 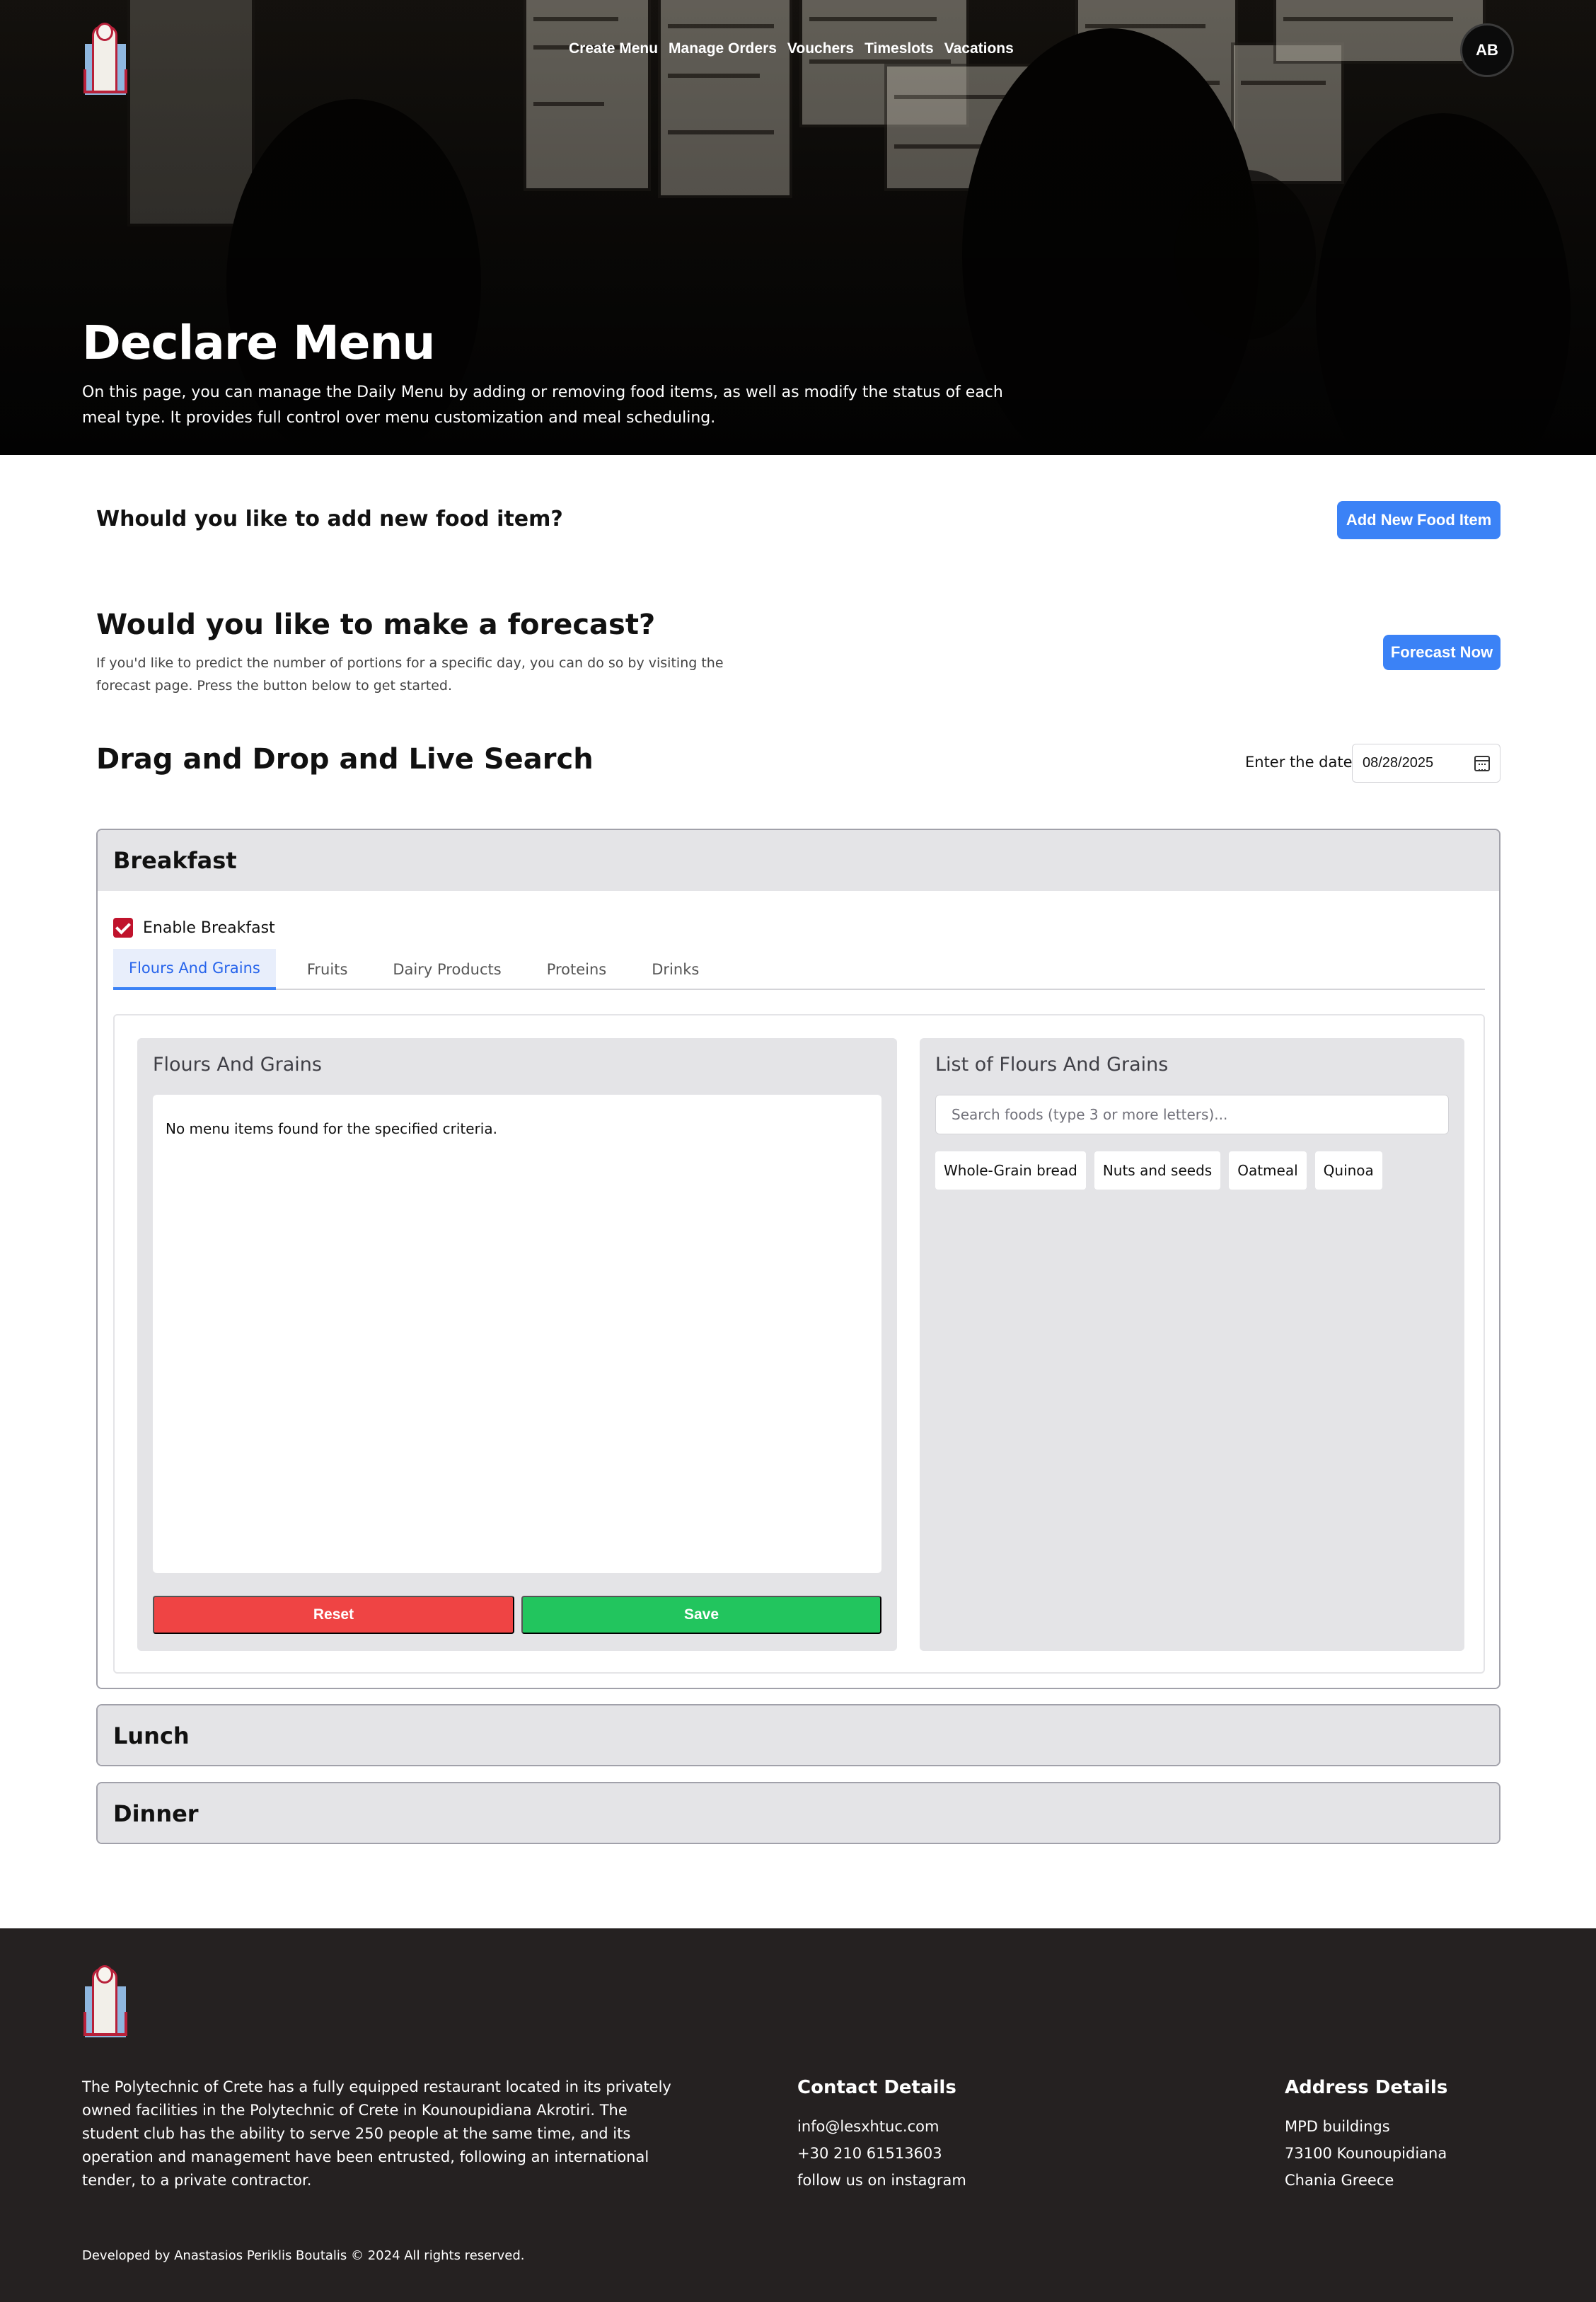 I want to click on nav-vouchers: Vouchers, so click(x=820, y=48).